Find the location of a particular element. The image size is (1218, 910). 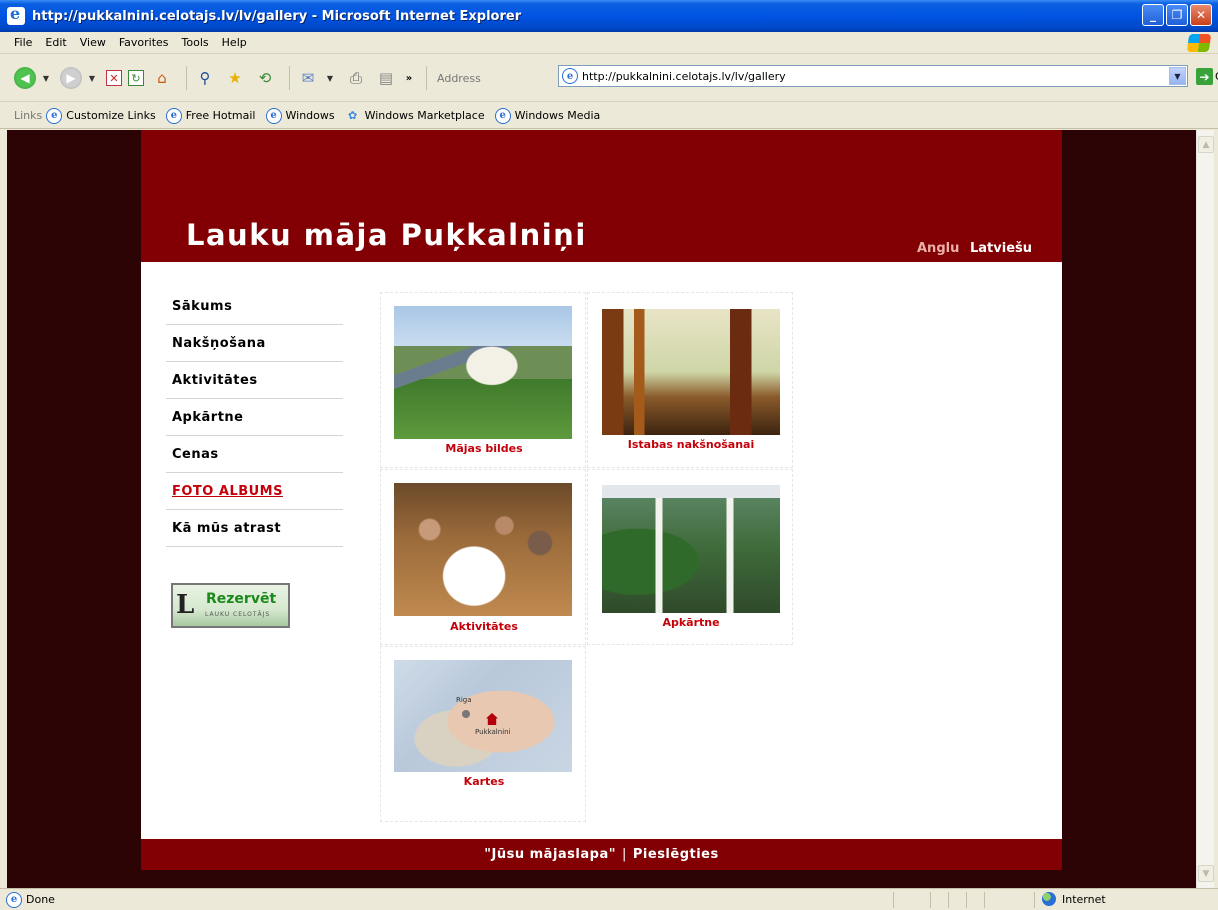

nav-item-ka-mus-atrast: Kā mūs atrast is located at coordinates (254, 528).